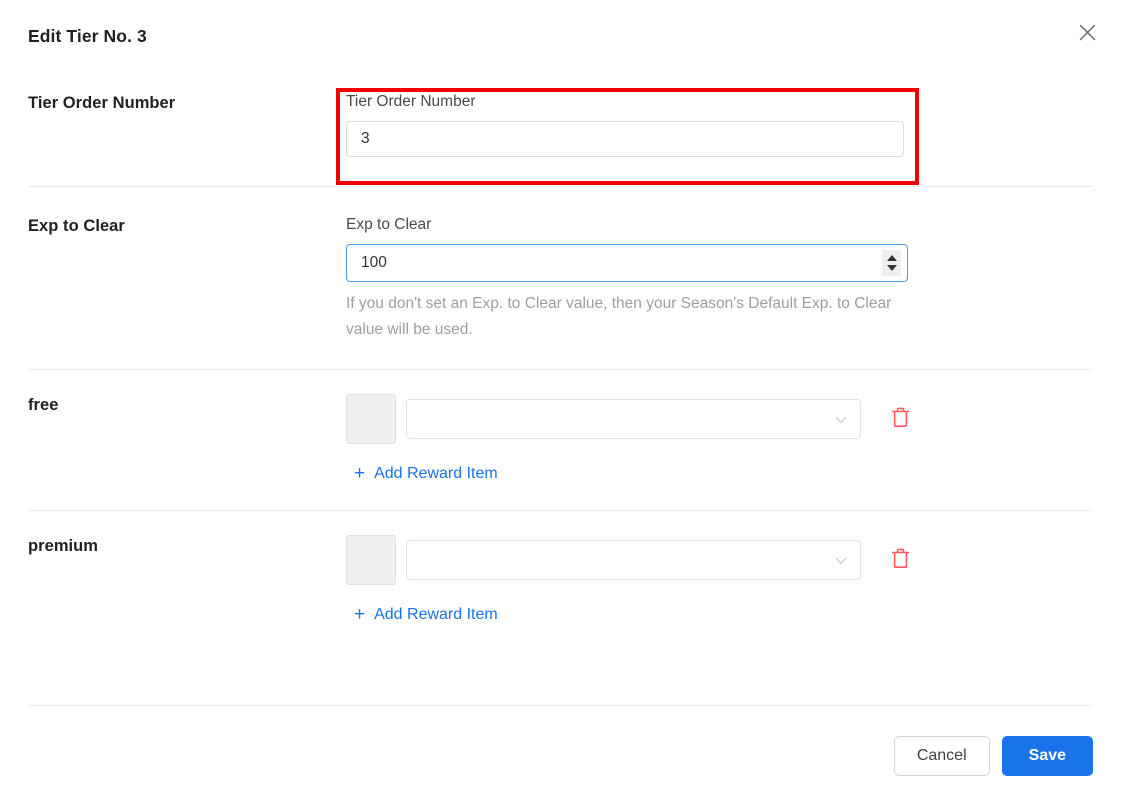 The image size is (1121, 799). I want to click on add-reward-item-free: + Add Reward Item, so click(426, 473).